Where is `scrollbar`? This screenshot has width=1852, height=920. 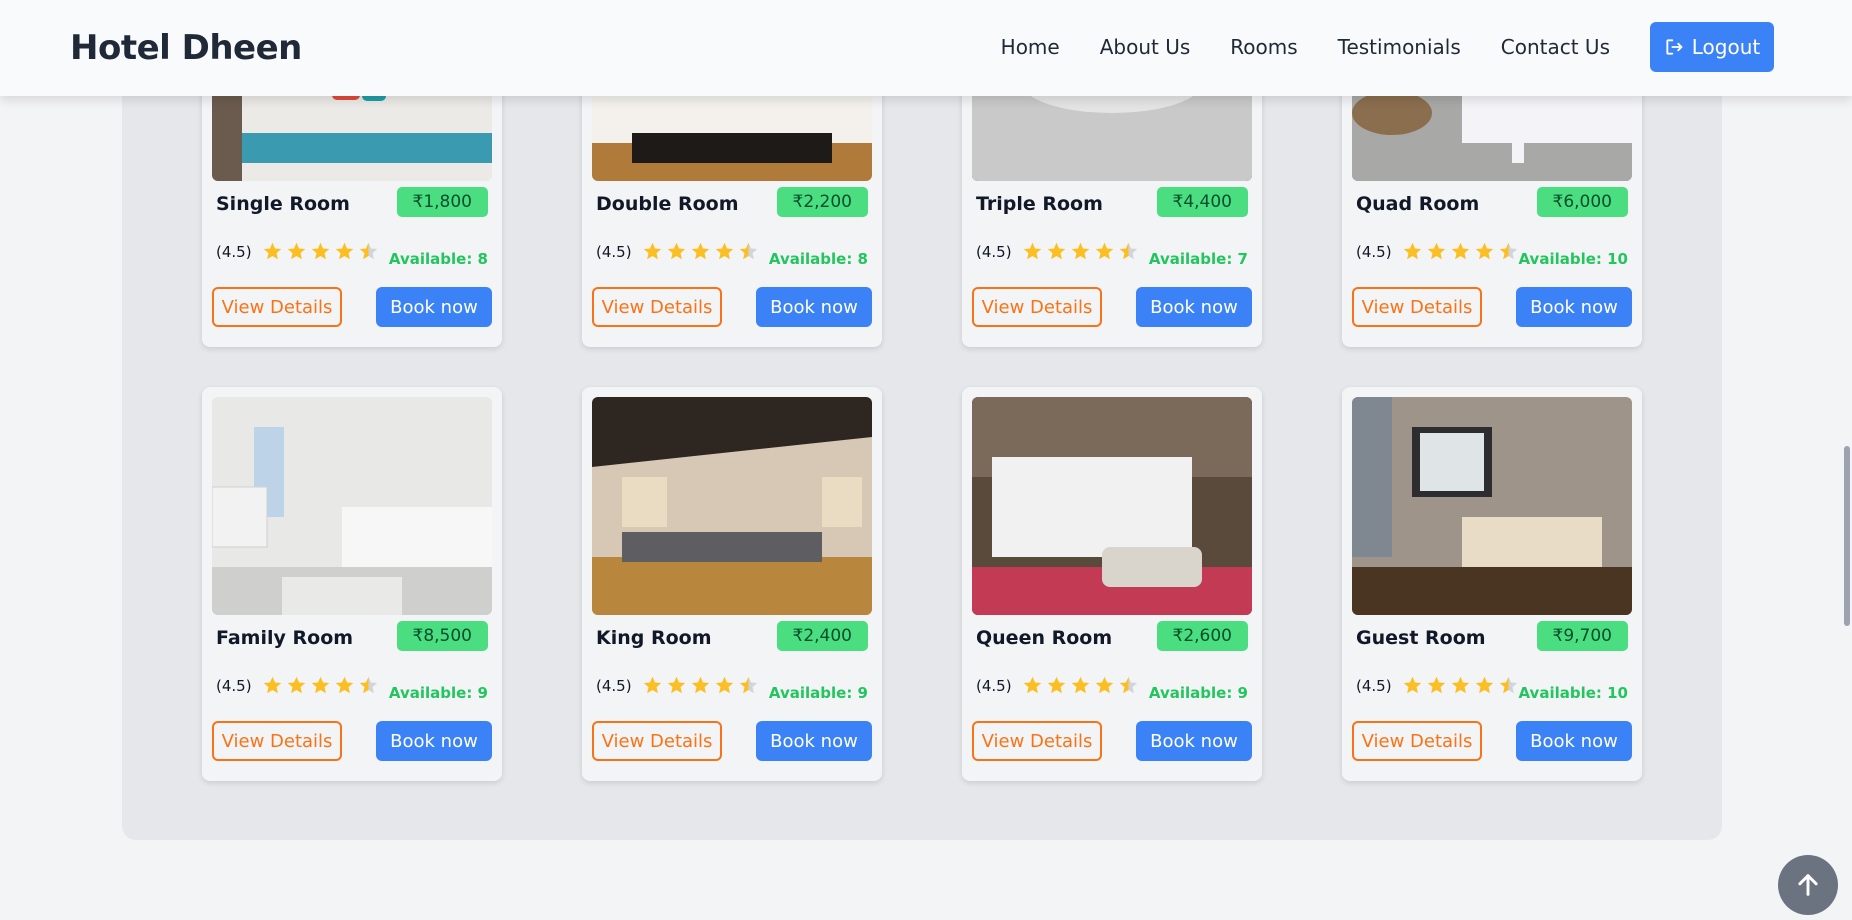
scrollbar is located at coordinates (1847, 460).